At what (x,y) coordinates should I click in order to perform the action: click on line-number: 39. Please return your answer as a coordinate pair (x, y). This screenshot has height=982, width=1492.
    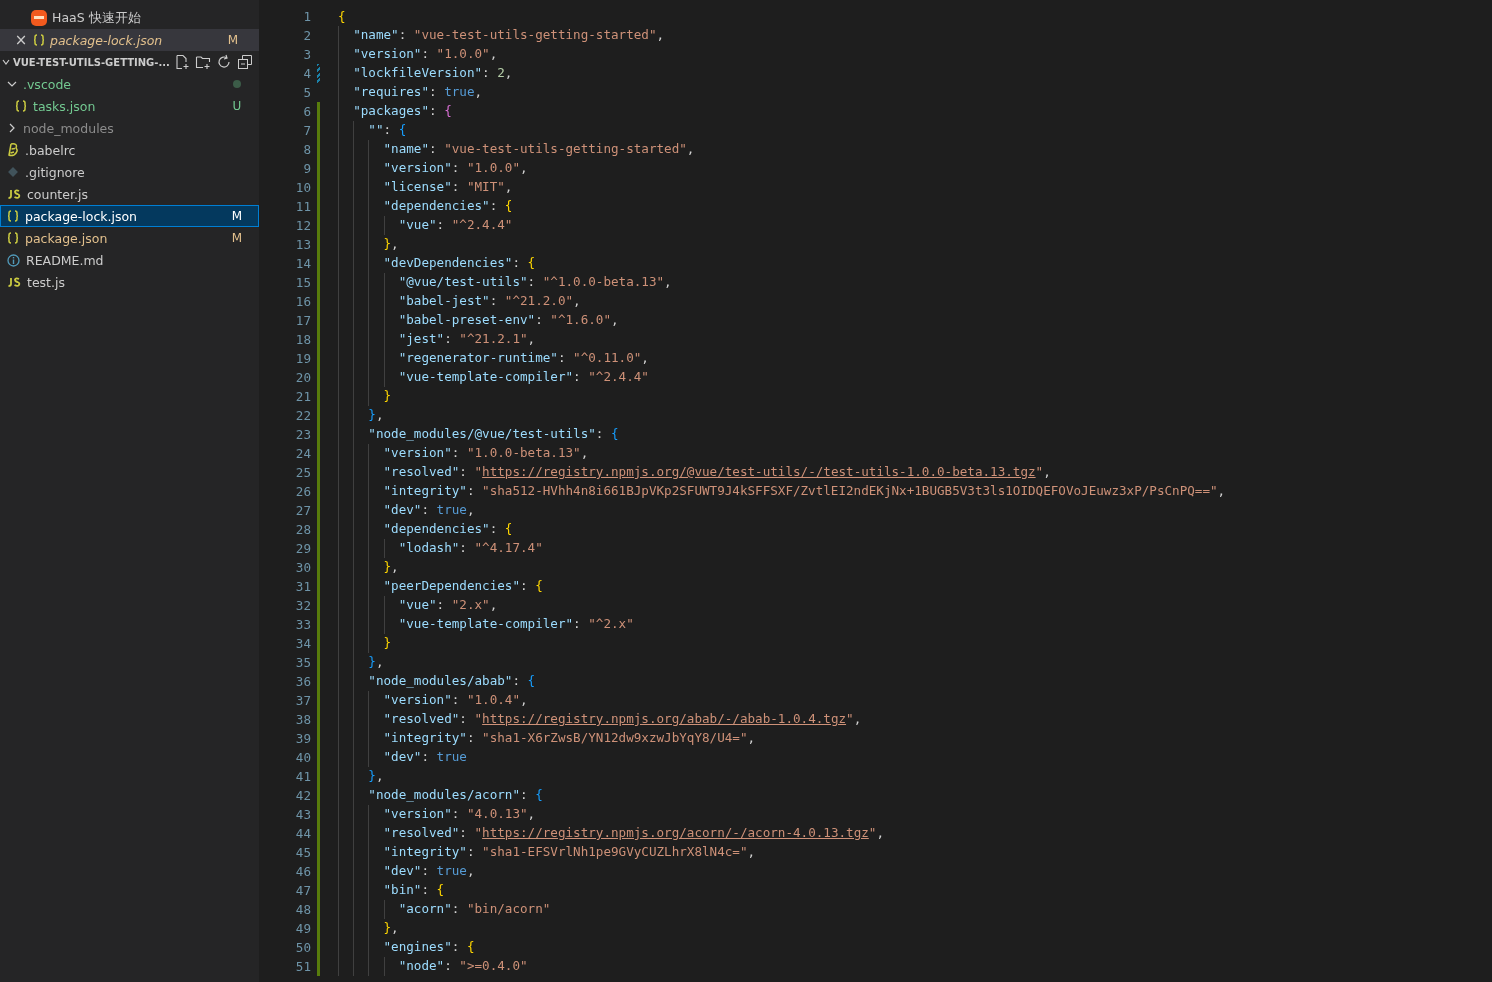
    Looking at the image, I should click on (303, 738).